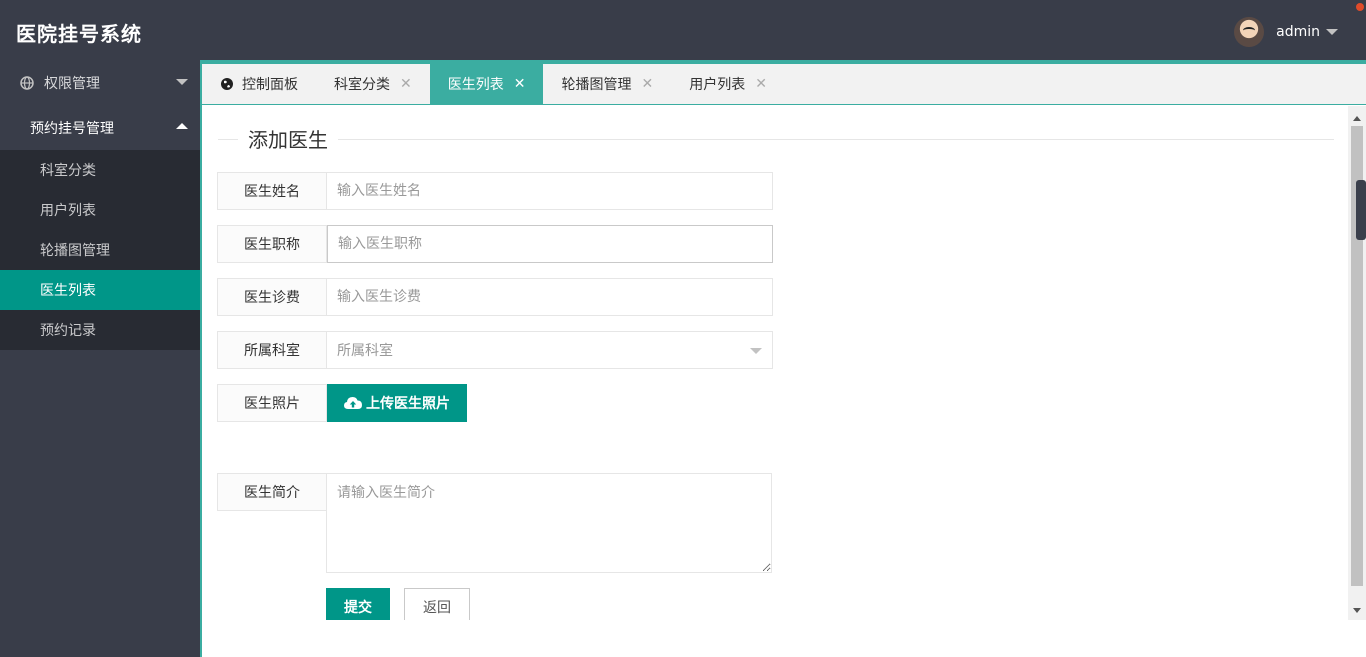 This screenshot has width=1366, height=657. What do you see at coordinates (272, 244) in the screenshot?
I see `doctor-title-label: 医生职称` at bounding box center [272, 244].